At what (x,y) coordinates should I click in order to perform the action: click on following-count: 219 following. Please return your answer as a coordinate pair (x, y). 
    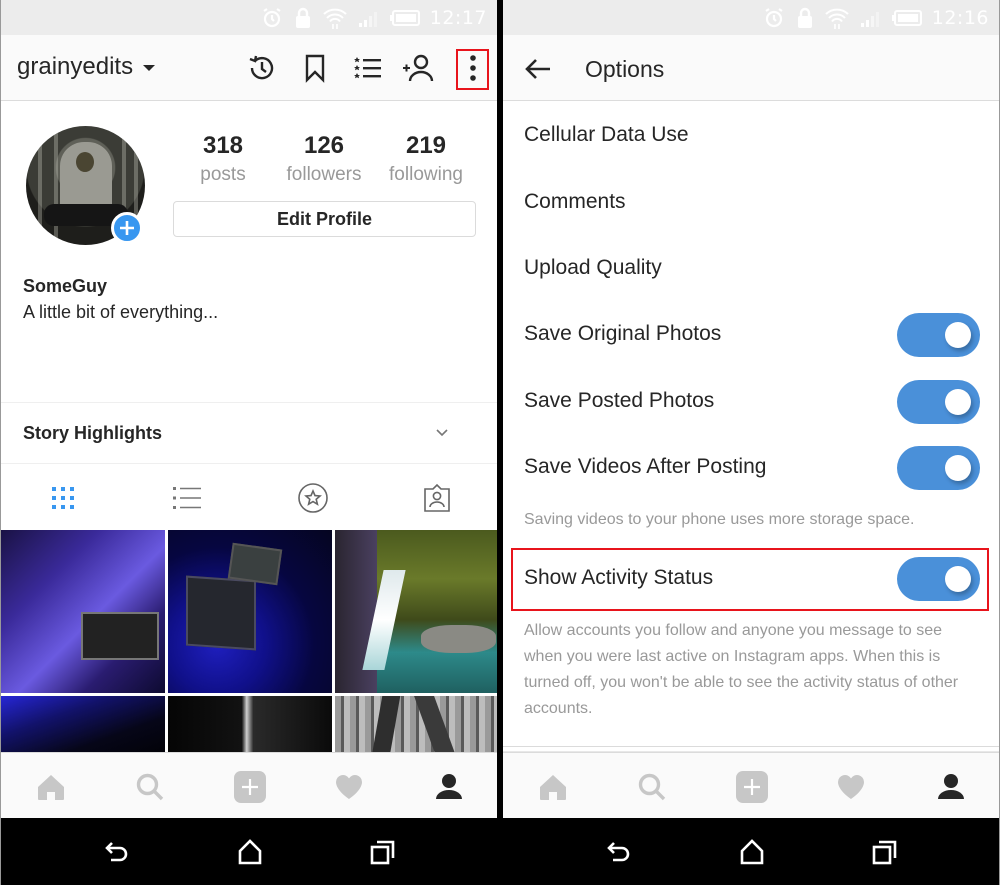
    Looking at the image, I should click on (426, 159).